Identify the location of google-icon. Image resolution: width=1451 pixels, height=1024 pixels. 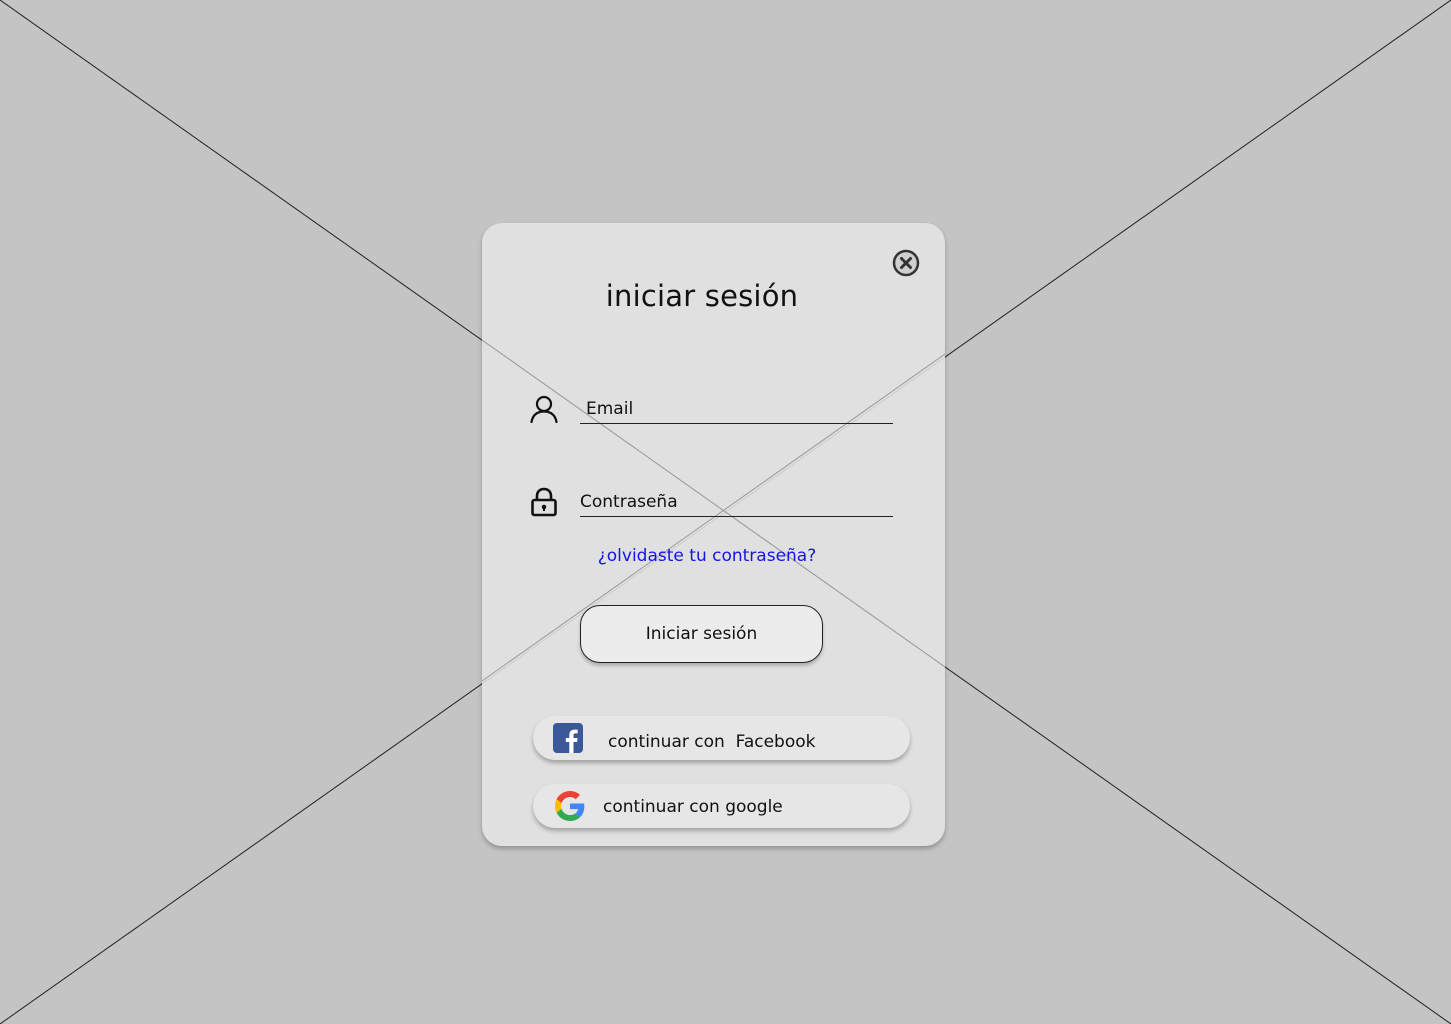
(570, 806).